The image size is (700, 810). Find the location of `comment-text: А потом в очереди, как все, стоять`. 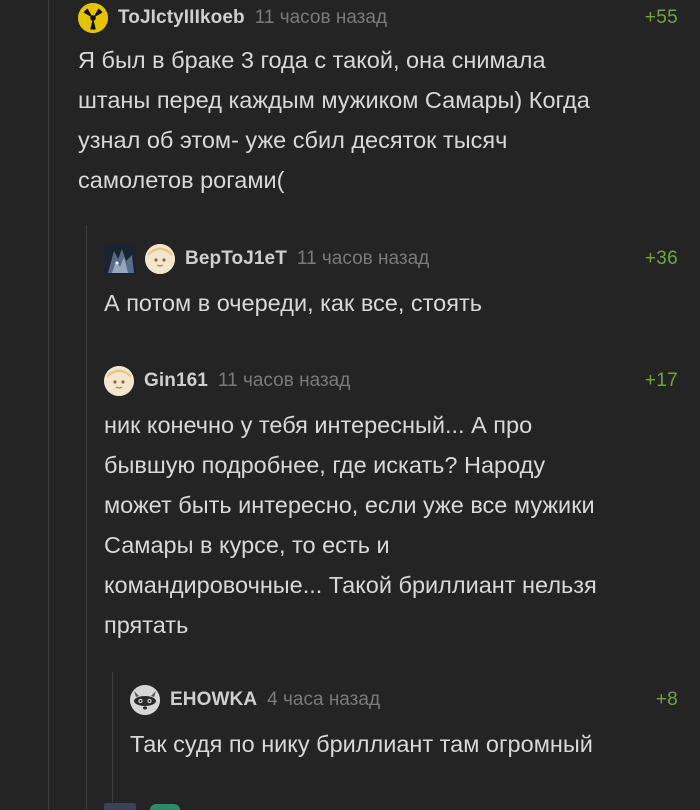

comment-text: А потом в очереди, как все, стоять is located at coordinates (293, 303).